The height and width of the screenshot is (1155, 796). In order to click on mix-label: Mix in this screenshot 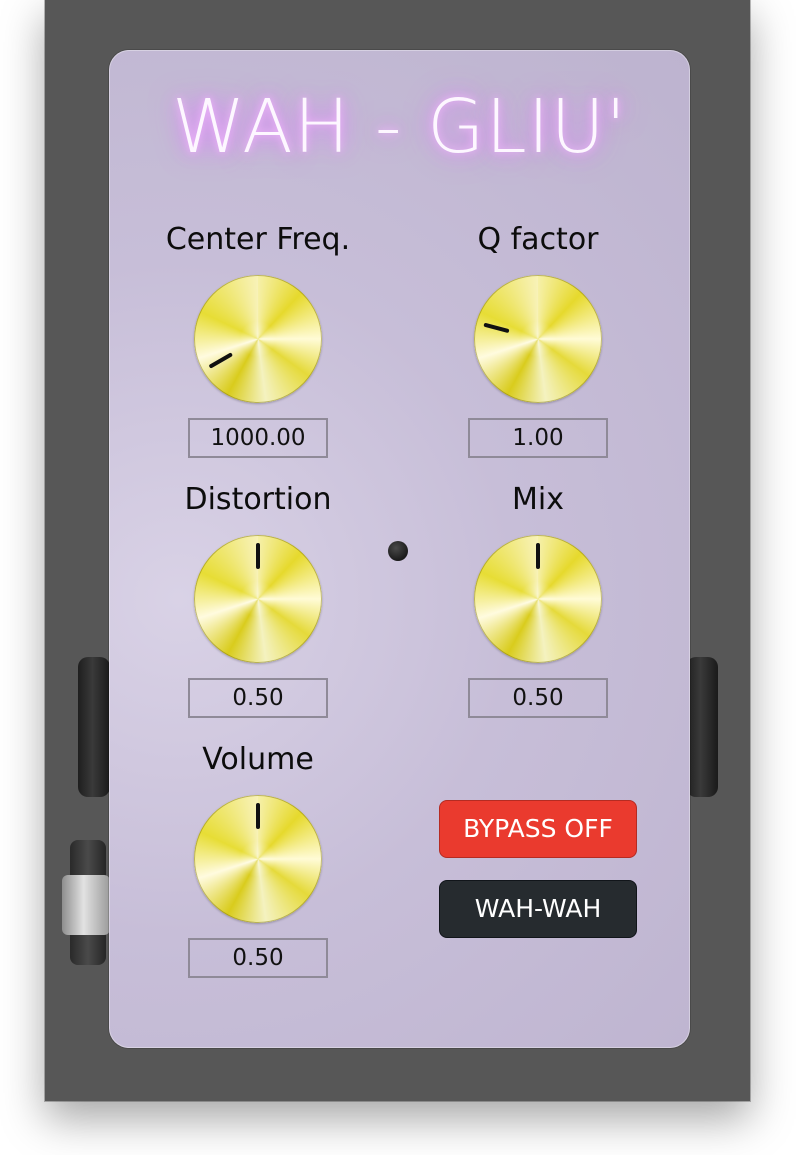, I will do `click(538, 499)`.